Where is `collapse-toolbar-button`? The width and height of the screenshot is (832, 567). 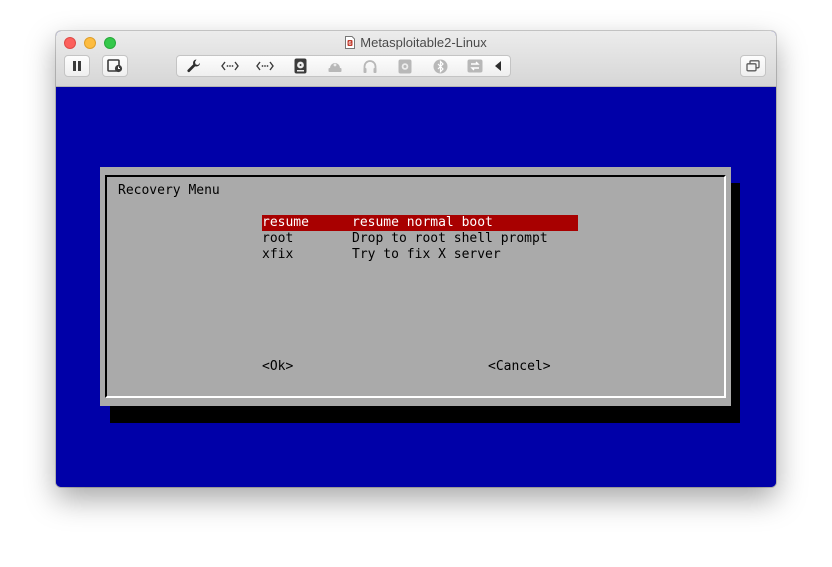 collapse-toolbar-button is located at coordinates (498, 66).